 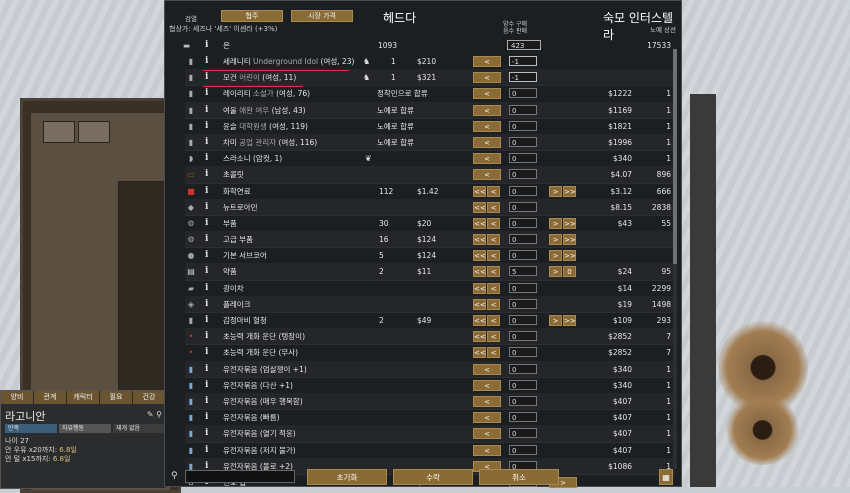 I want to click on quantity-input: 5, so click(x=523, y=271).